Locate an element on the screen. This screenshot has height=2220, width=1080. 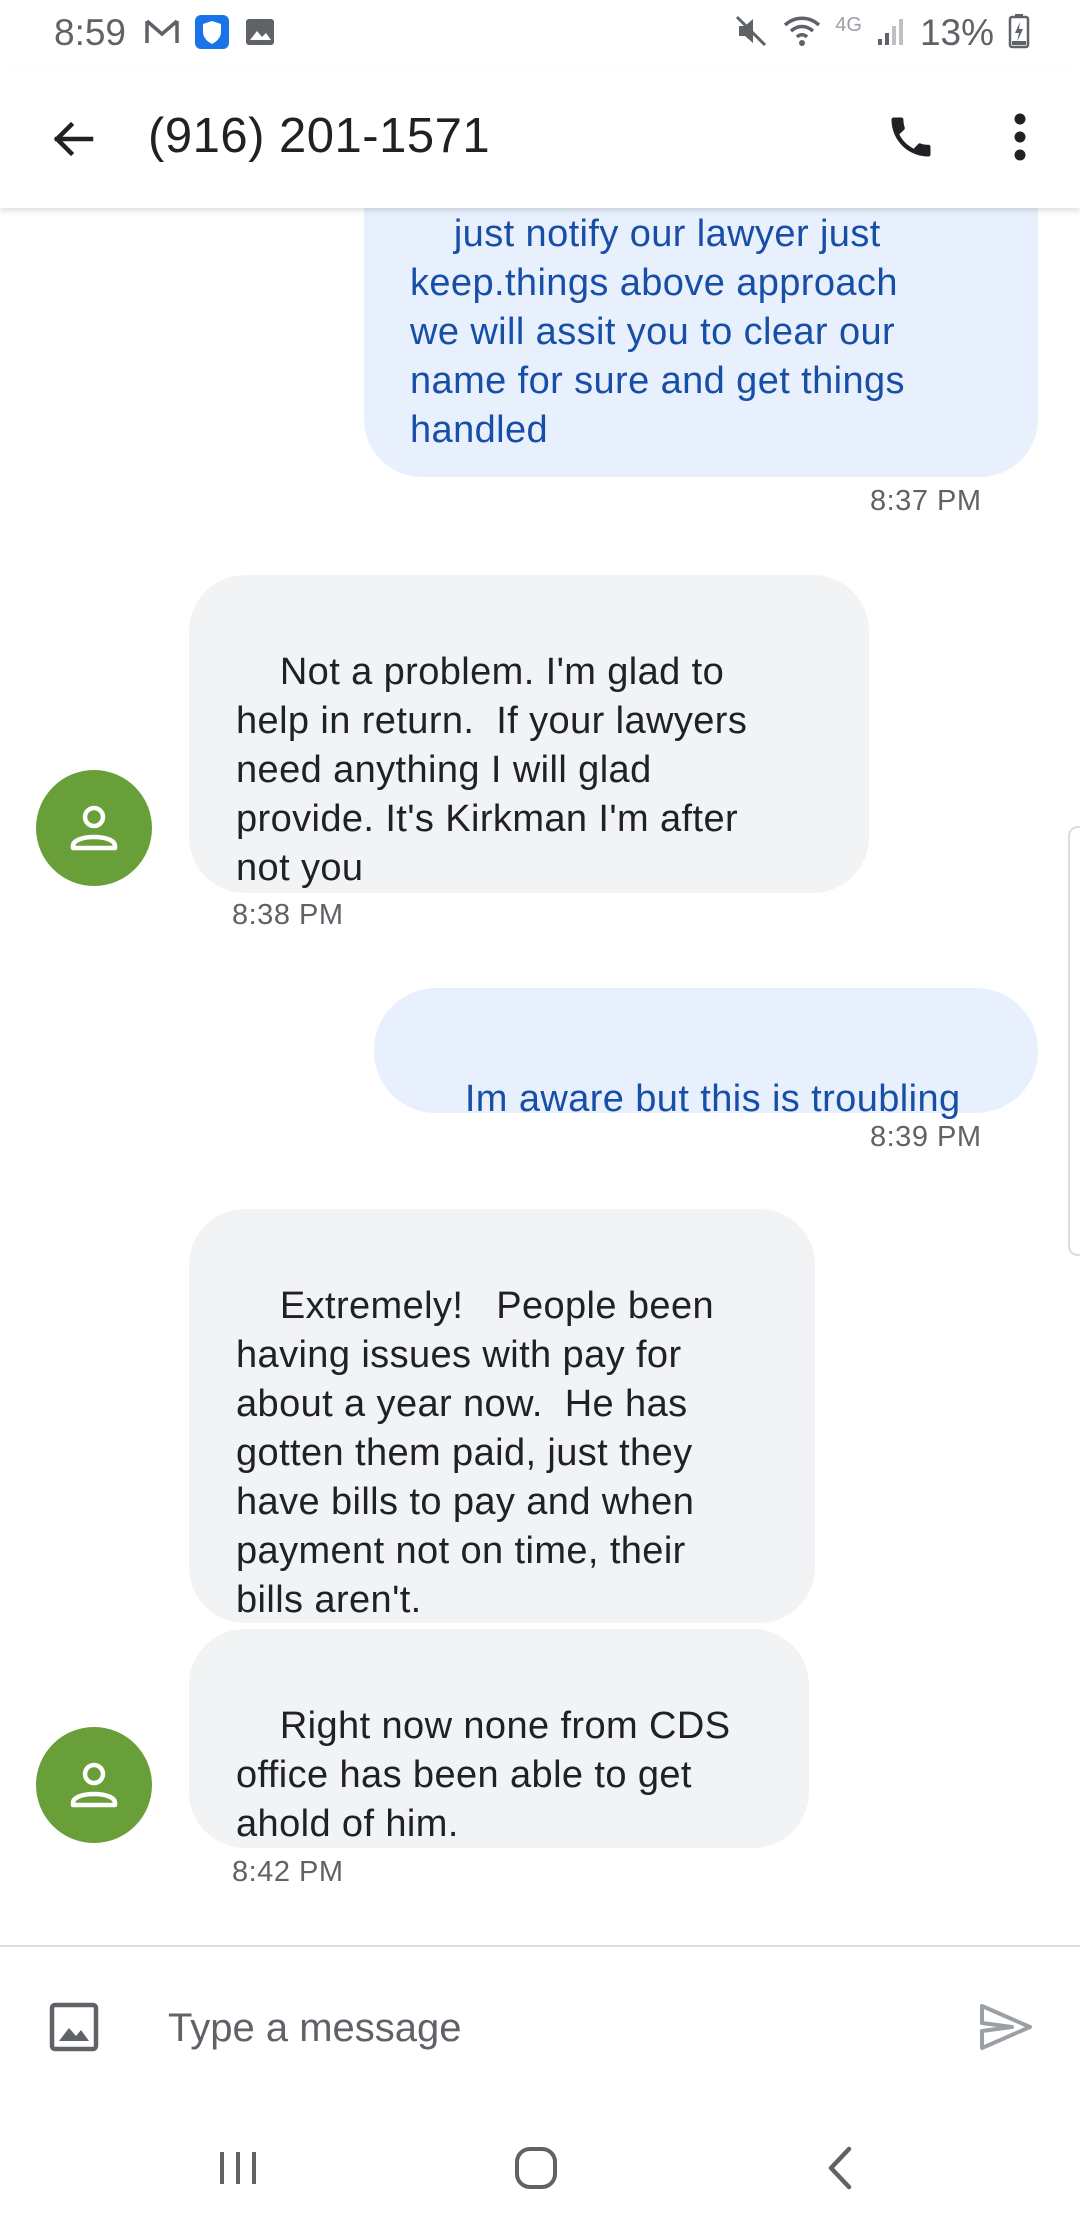
shield-icon is located at coordinates (212, 34).